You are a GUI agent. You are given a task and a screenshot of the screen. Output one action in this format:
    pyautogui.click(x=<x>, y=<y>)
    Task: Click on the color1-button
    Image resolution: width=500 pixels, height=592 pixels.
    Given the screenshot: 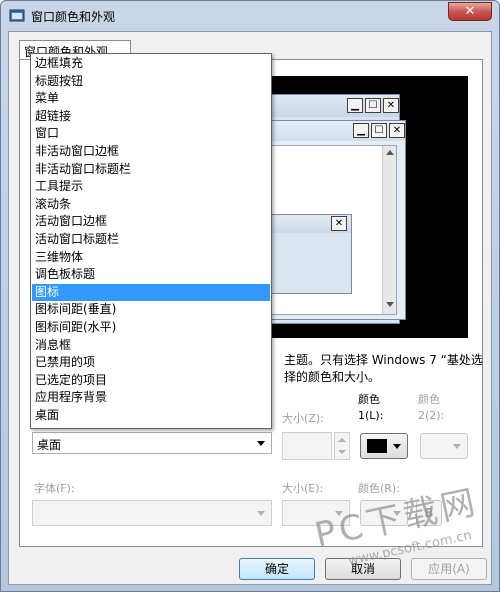 What is the action you would take?
    pyautogui.click(x=384, y=446)
    